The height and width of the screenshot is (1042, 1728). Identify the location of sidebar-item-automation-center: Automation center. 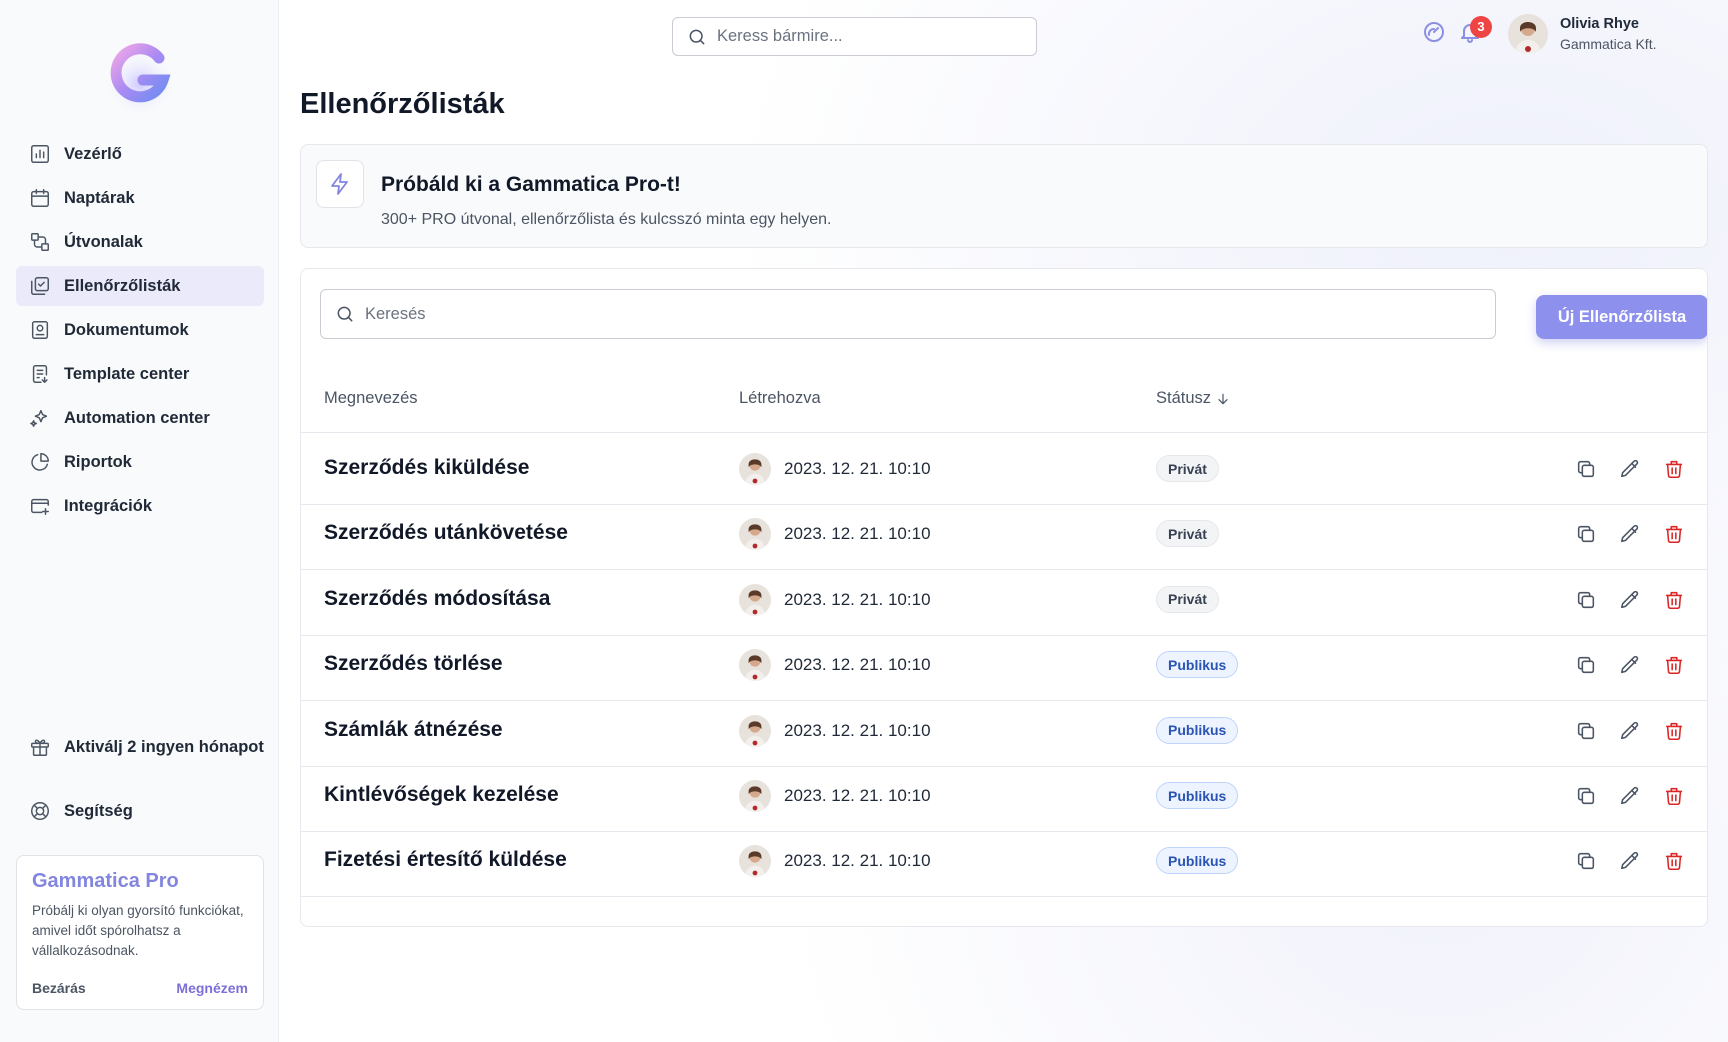
(140, 418).